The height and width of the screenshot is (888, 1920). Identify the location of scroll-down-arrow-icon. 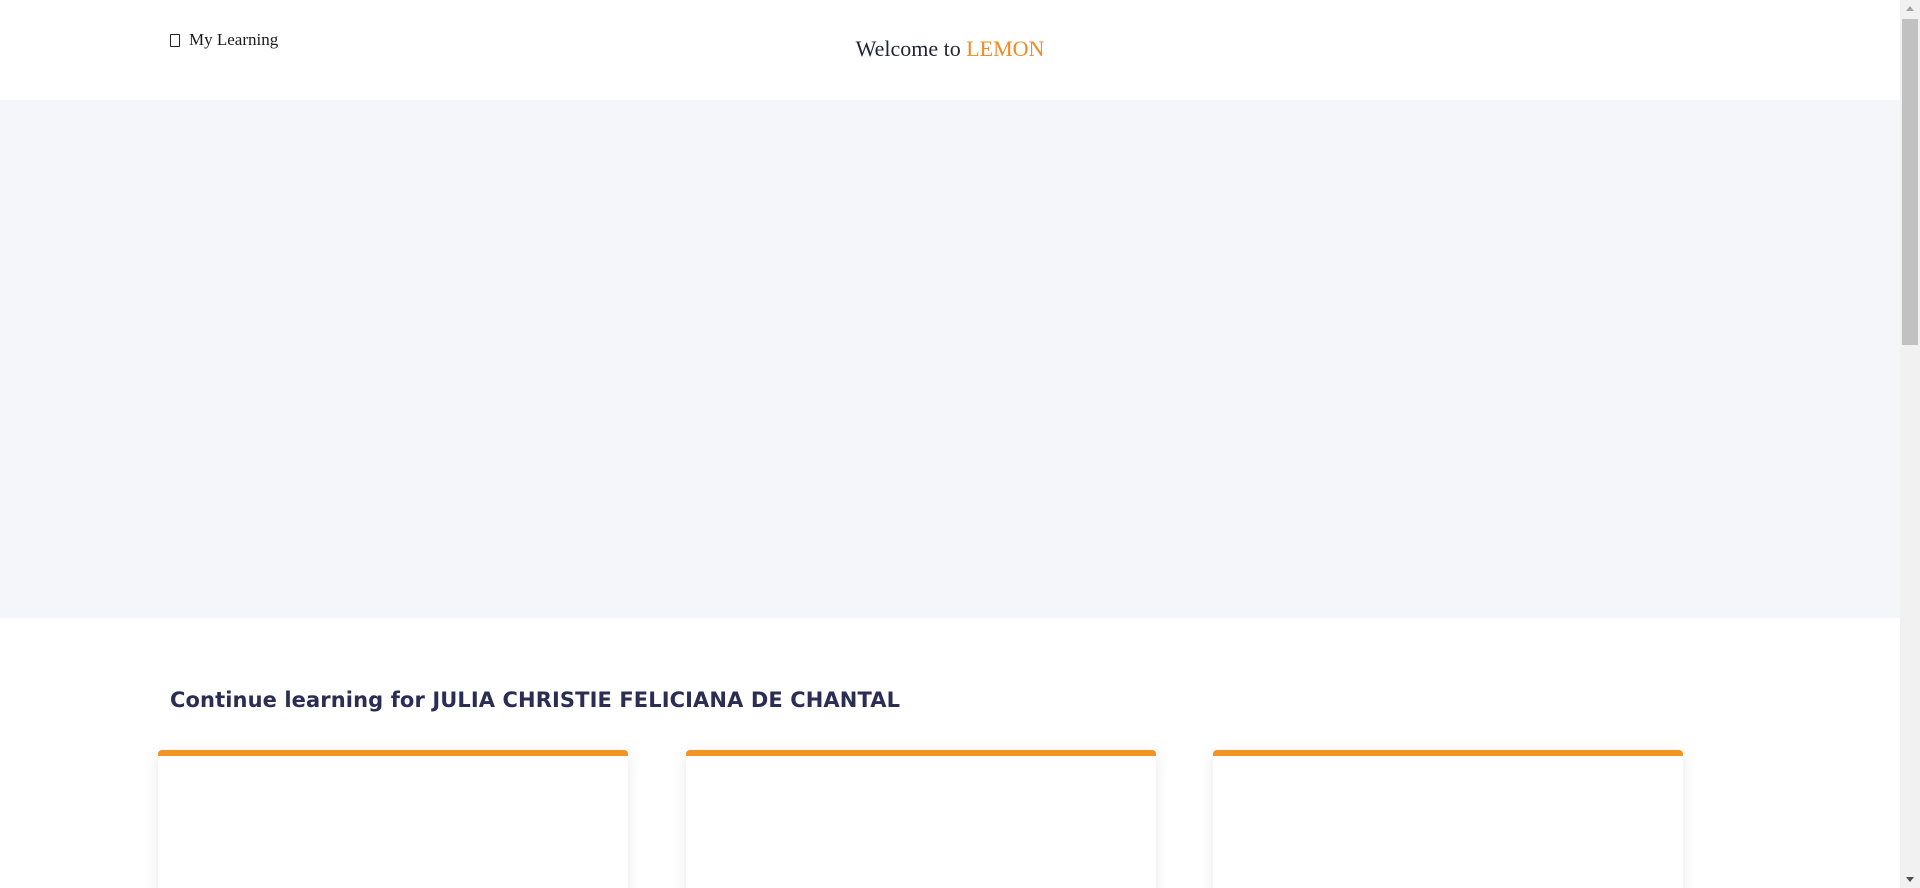
(1910, 879).